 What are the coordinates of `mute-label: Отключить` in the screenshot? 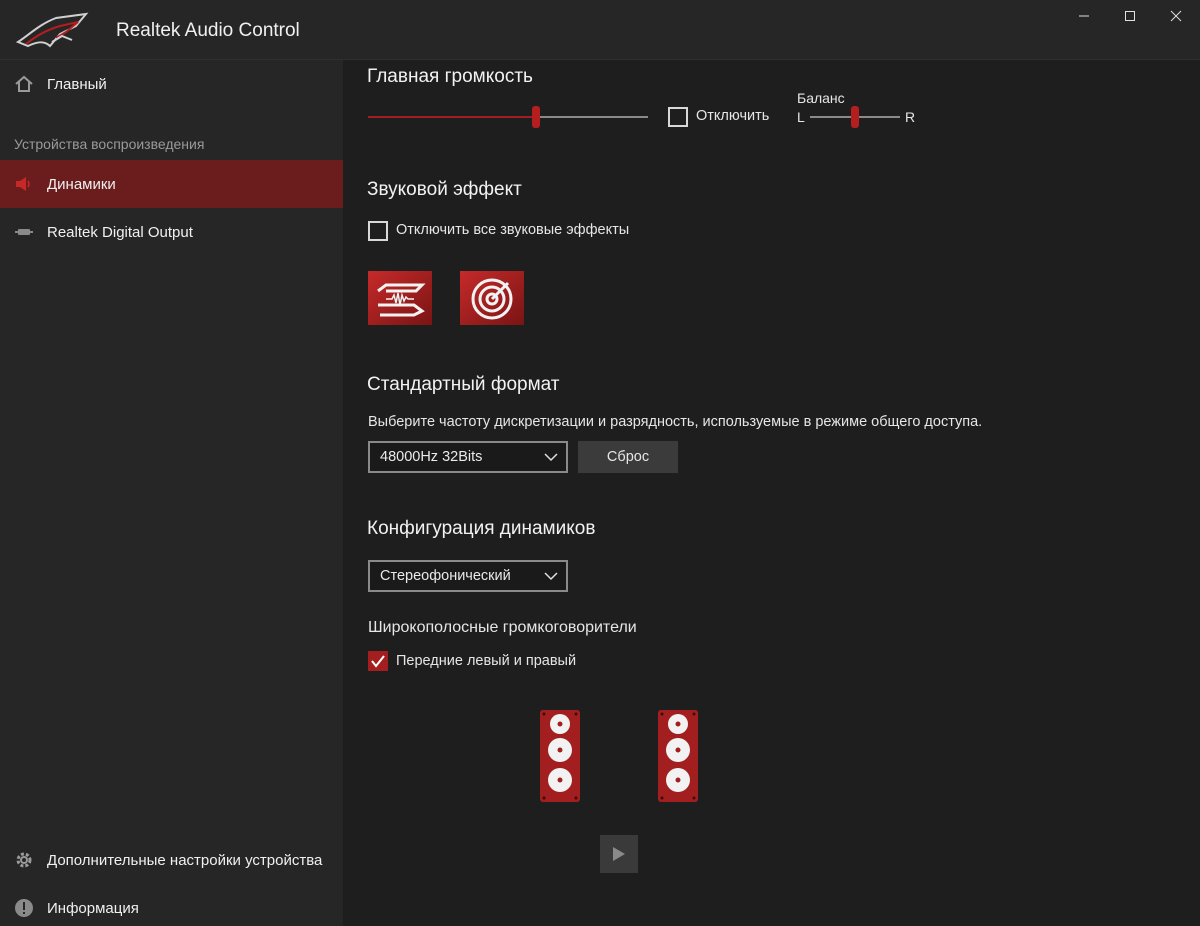 It's located at (733, 116).